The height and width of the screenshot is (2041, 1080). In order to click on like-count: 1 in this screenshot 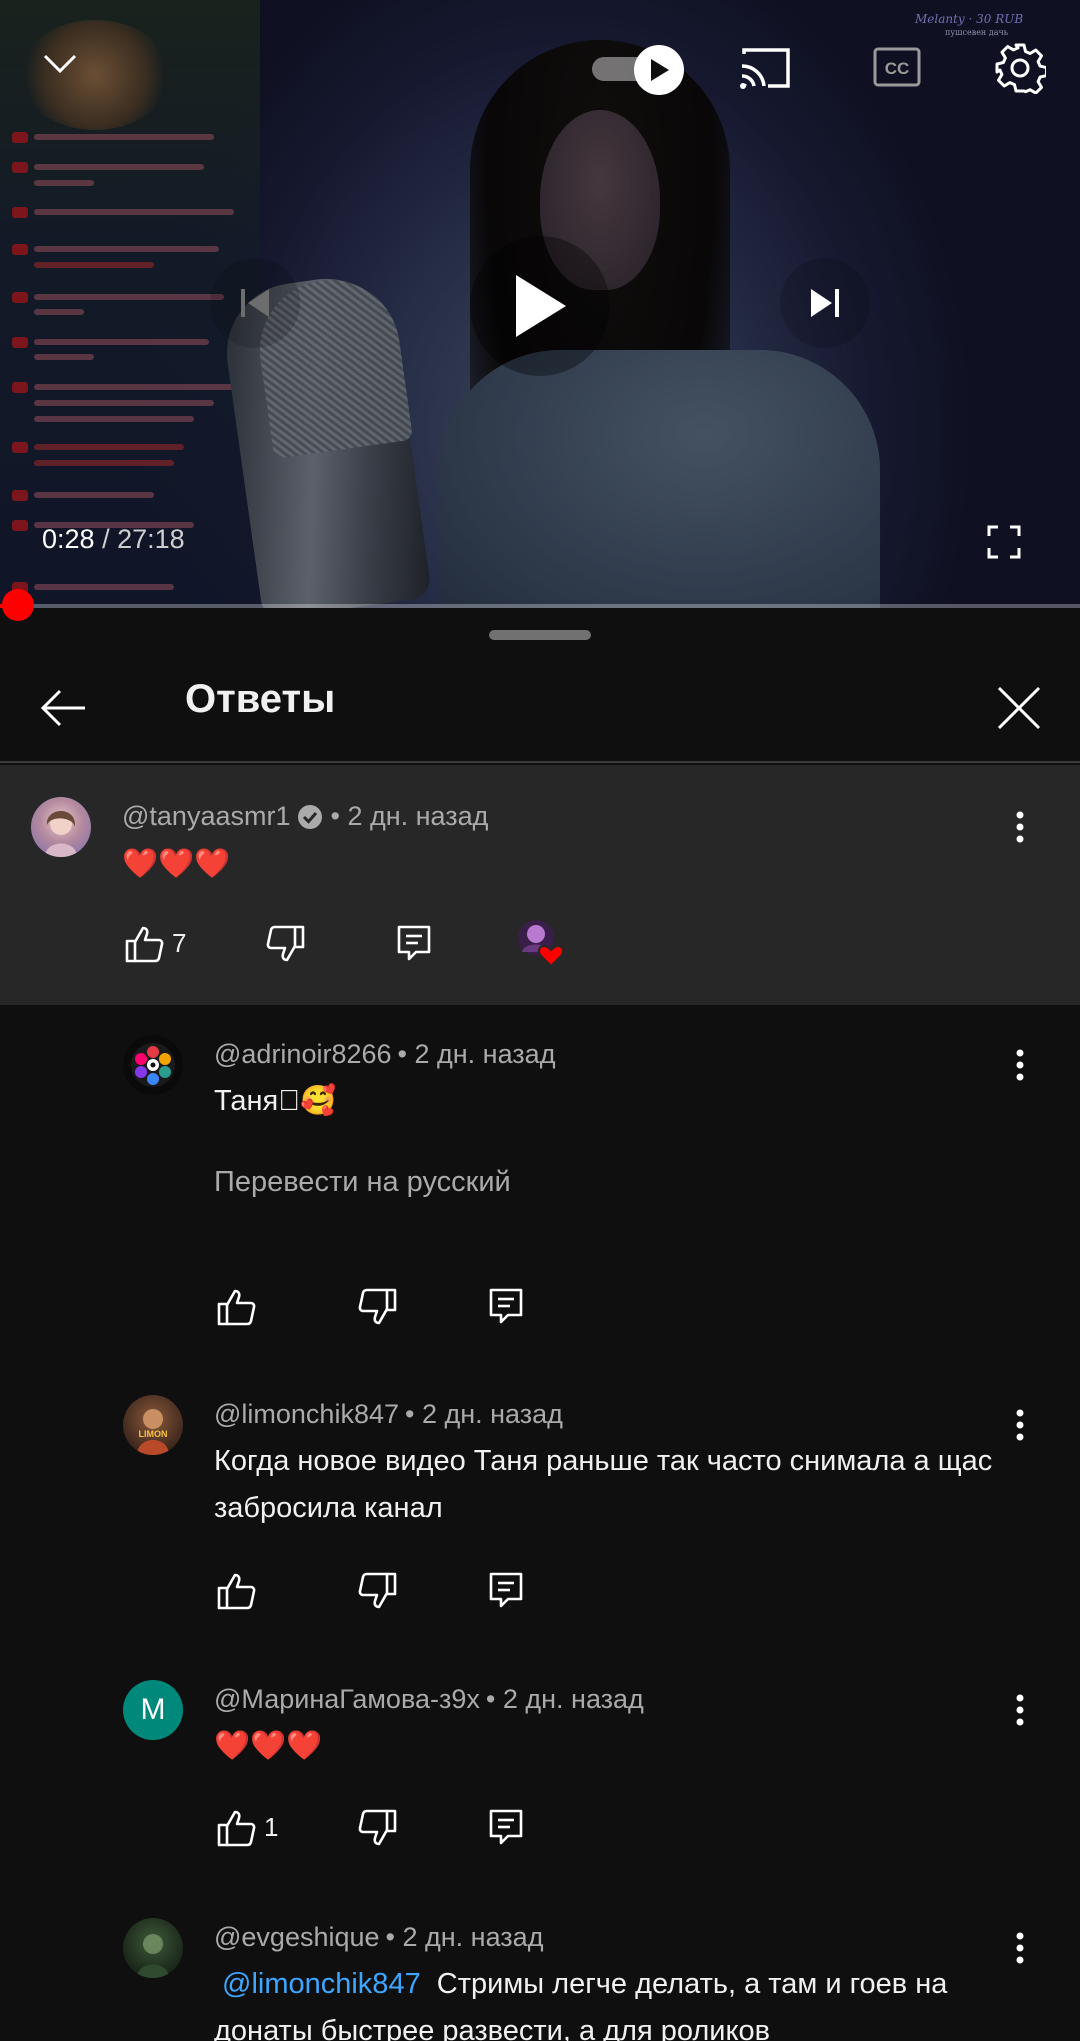, I will do `click(271, 1827)`.